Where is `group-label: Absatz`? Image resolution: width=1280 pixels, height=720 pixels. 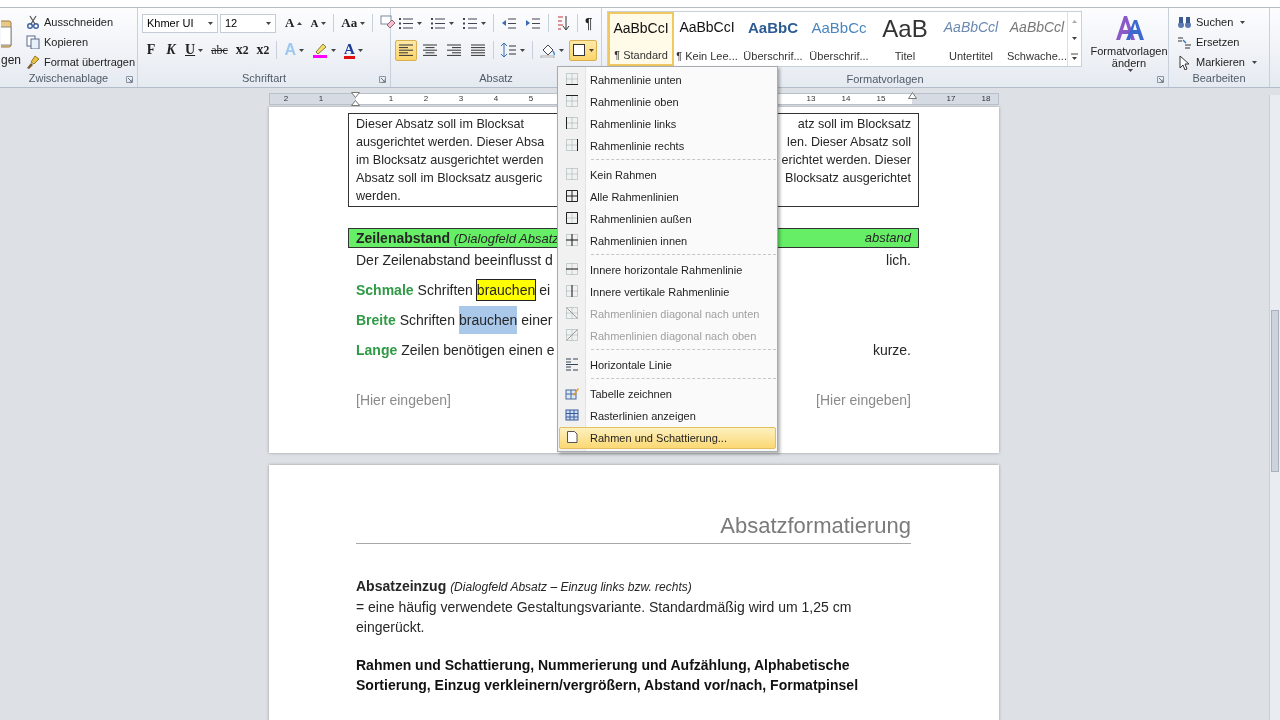
group-label: Absatz is located at coordinates (496, 78).